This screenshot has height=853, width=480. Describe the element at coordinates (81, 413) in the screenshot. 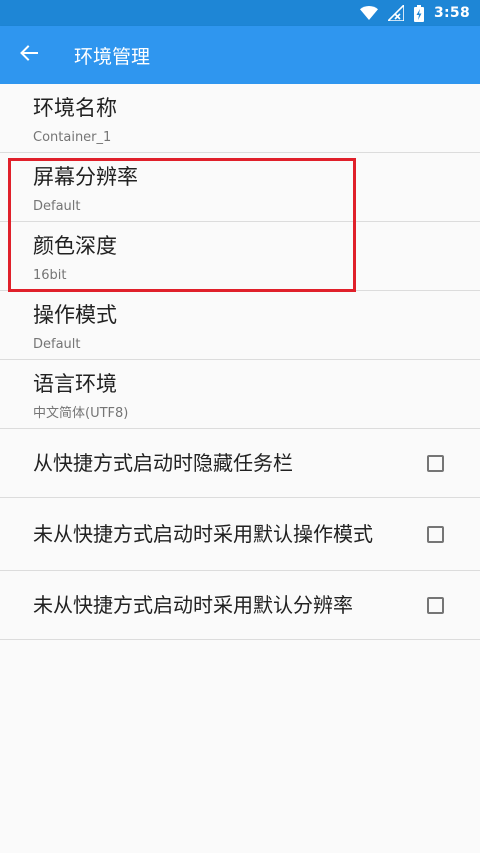

I see `setting-summary: 中文简体(UTF8)` at that location.